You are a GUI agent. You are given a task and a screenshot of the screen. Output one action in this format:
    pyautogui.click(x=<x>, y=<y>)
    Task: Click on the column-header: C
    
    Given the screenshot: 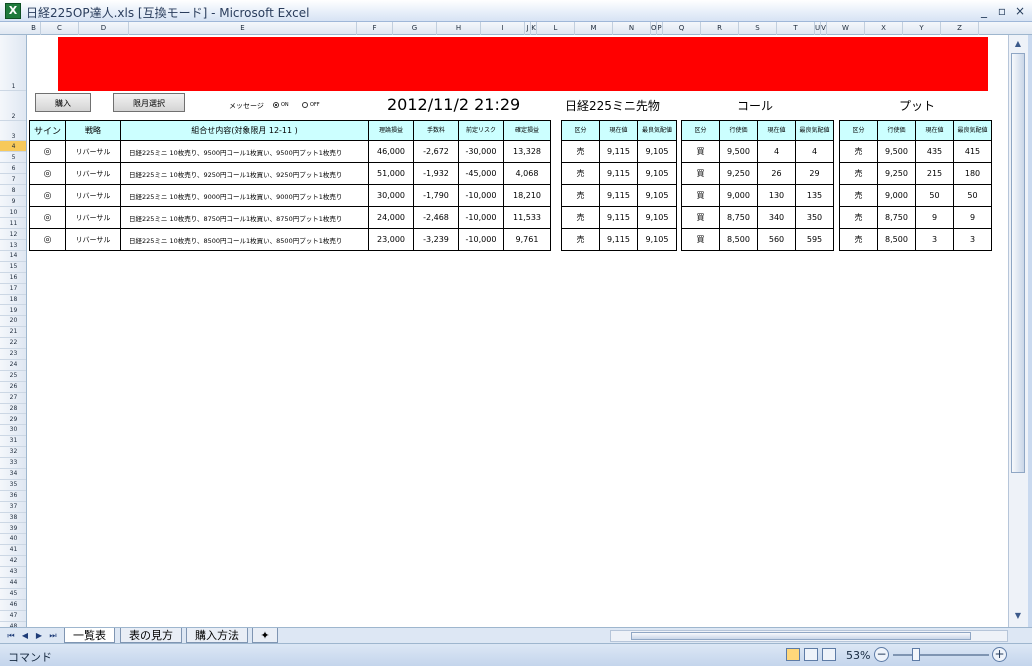 What is the action you would take?
    pyautogui.click(x=60, y=28)
    